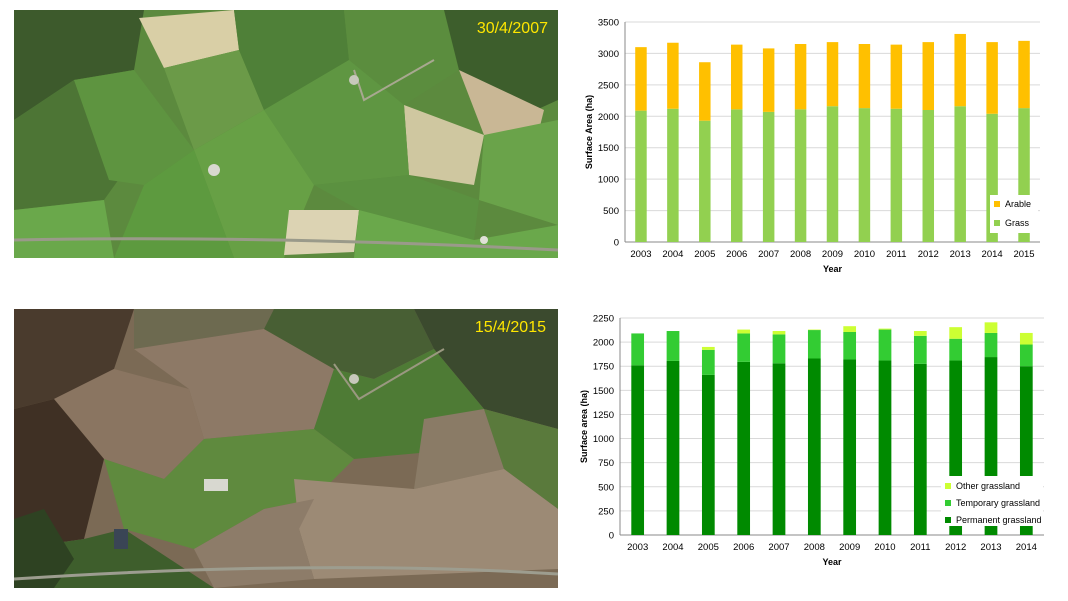 This screenshot has height=601, width=1068. I want to click on y-tick-label: 250, so click(606, 511).